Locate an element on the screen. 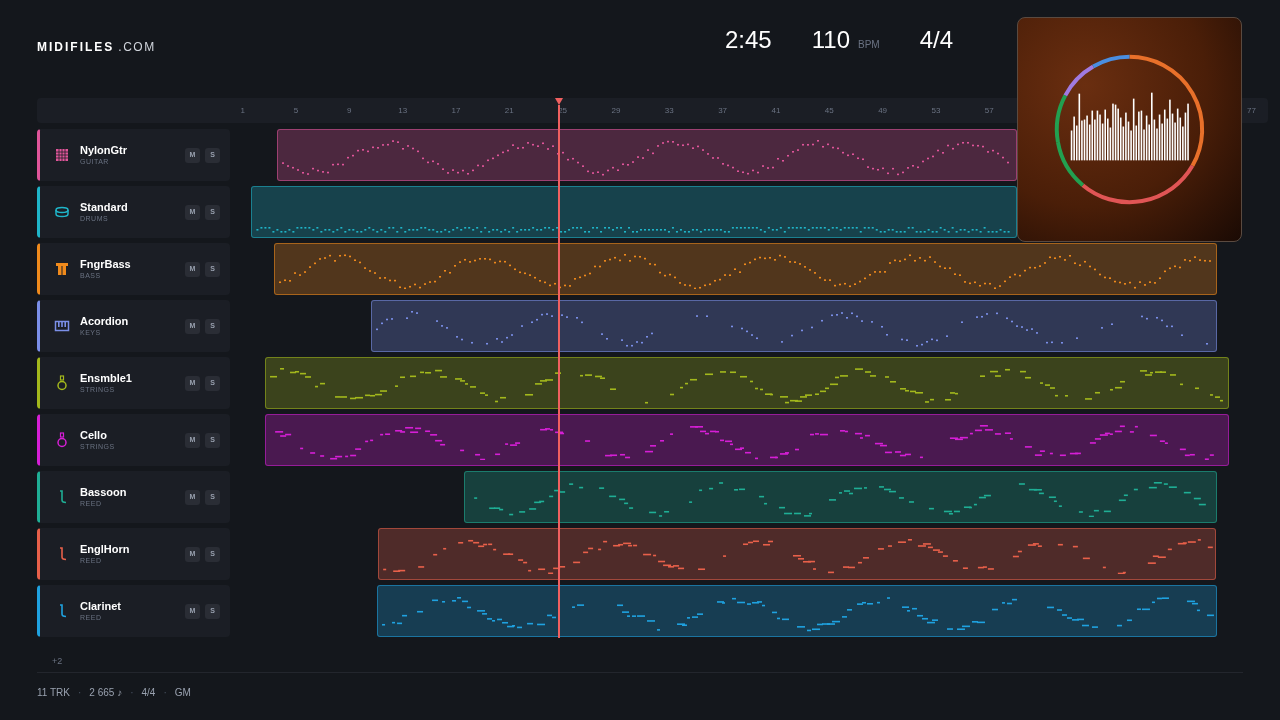 The image size is (1280, 720). ruler-tick: 49 is located at coordinates (883, 110).